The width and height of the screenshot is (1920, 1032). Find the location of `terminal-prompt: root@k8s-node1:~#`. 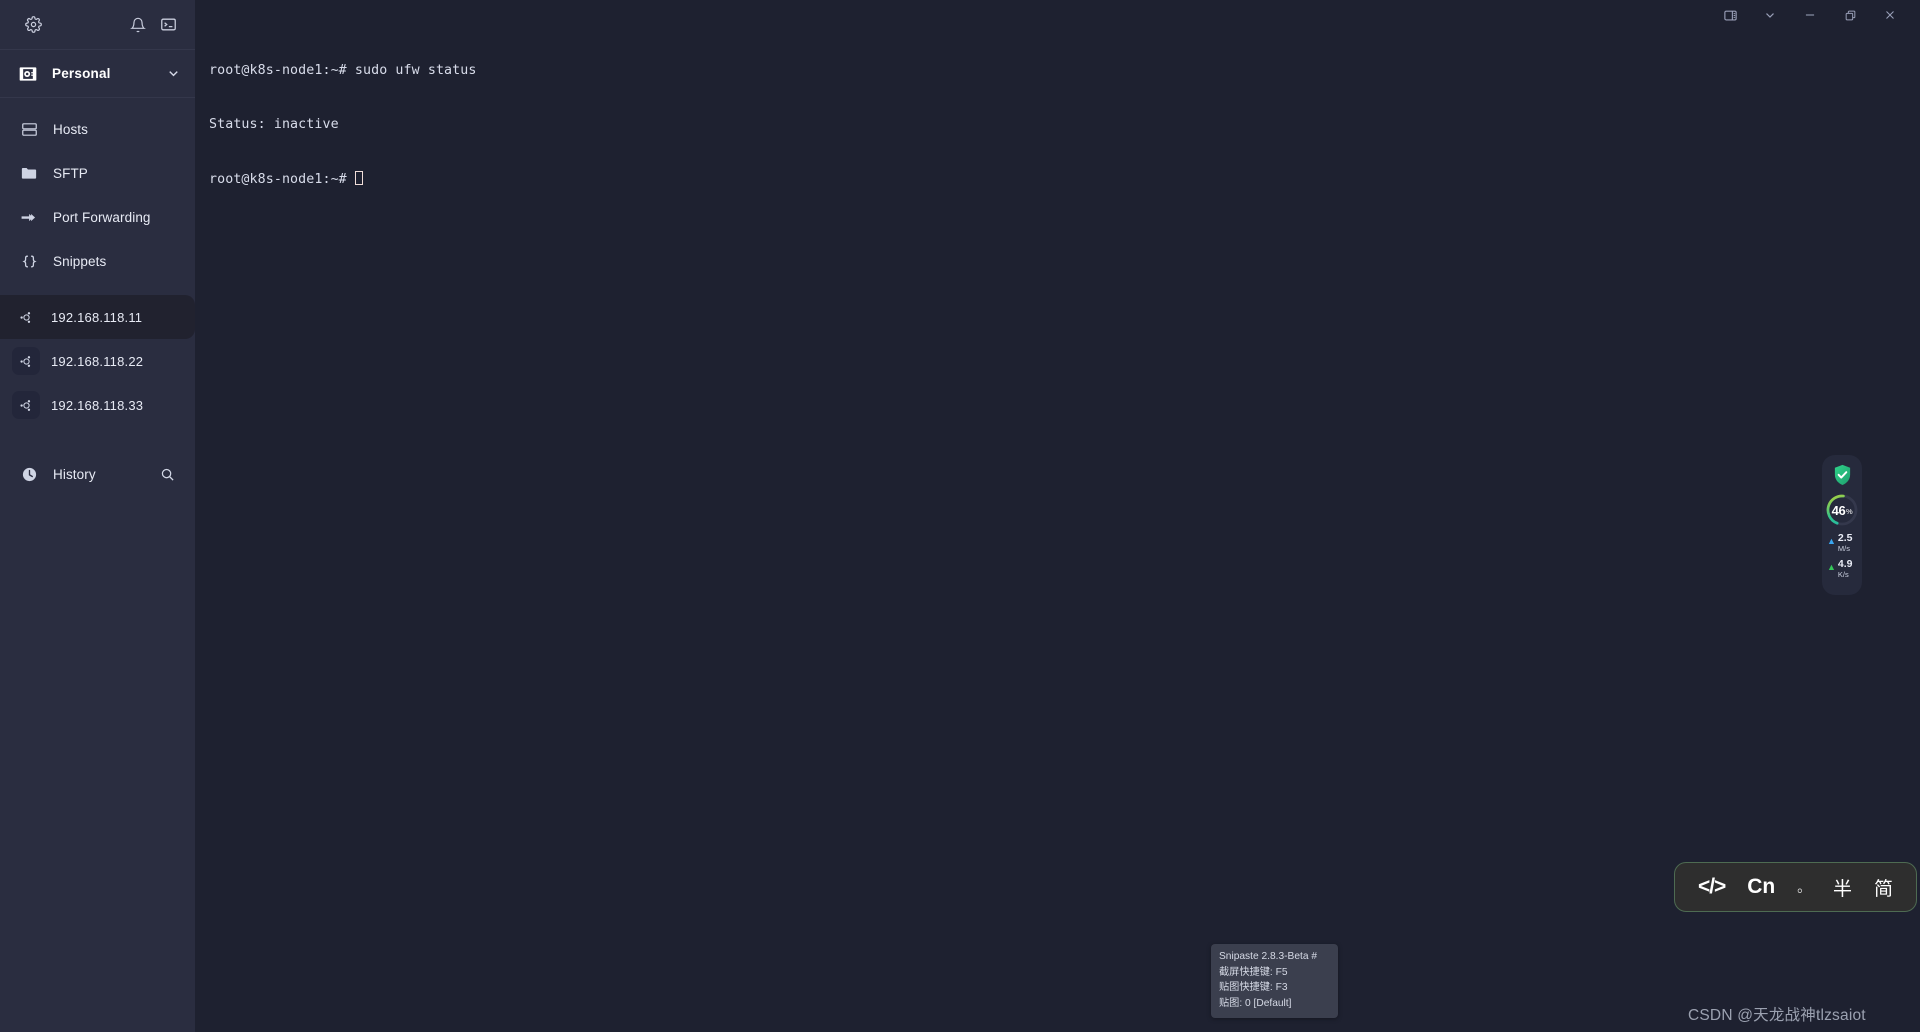

terminal-prompt: root@k8s-node1:~# is located at coordinates (282, 179).